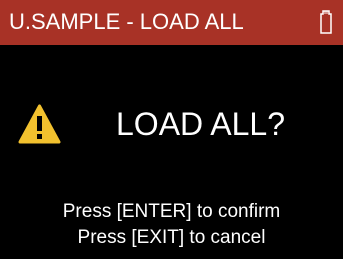 The height and width of the screenshot is (259, 343). What do you see at coordinates (126, 21) in the screenshot?
I see `page-title: U.SAMPLE - LOAD ALL` at bounding box center [126, 21].